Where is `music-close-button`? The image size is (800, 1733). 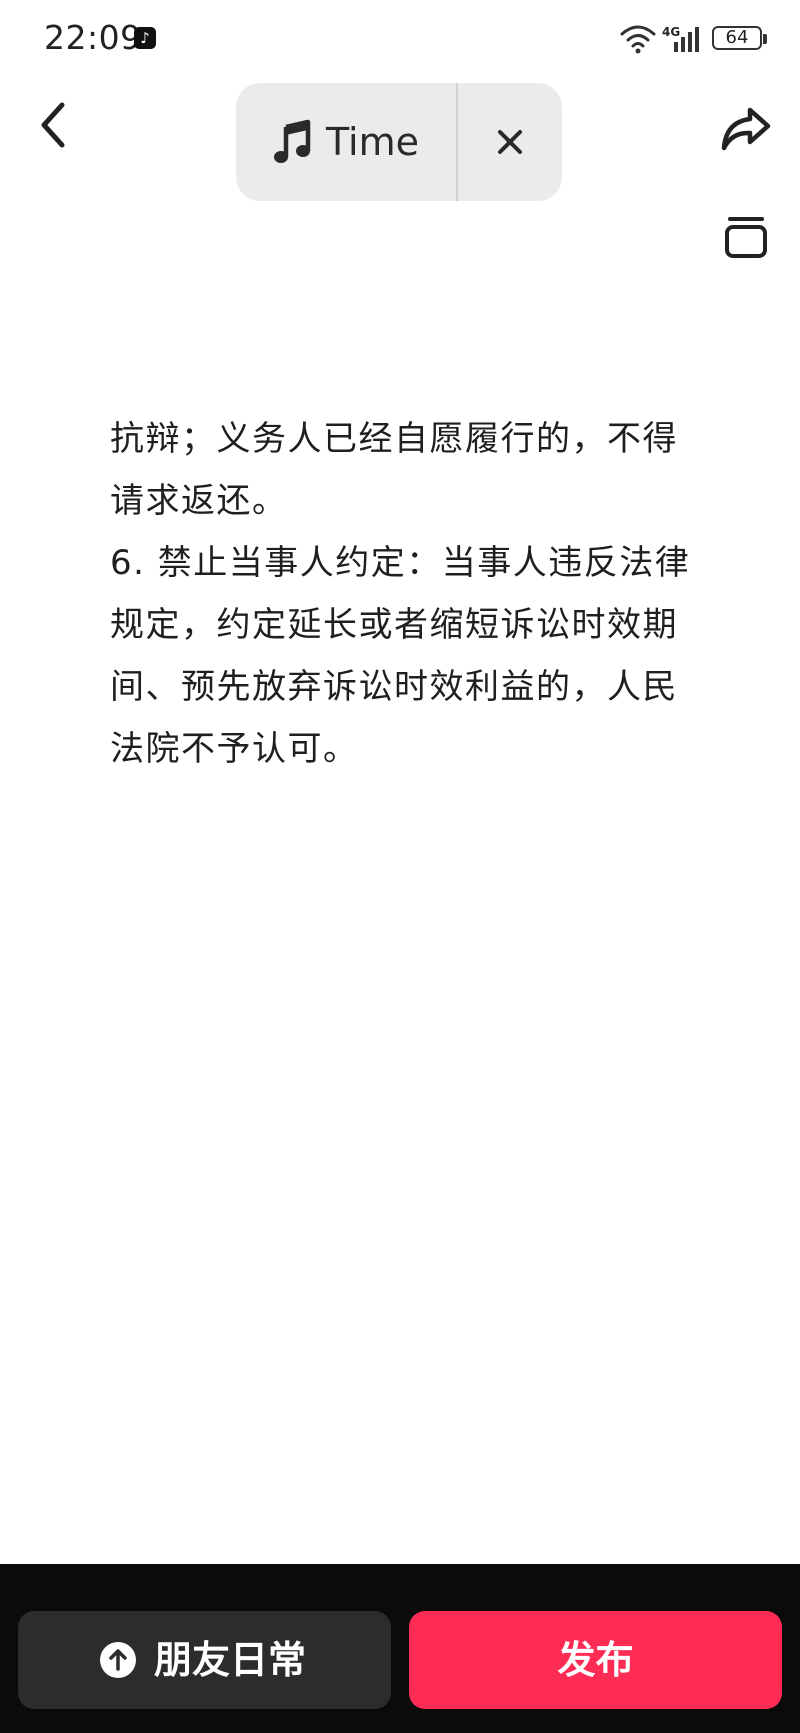 music-close-button is located at coordinates (510, 142).